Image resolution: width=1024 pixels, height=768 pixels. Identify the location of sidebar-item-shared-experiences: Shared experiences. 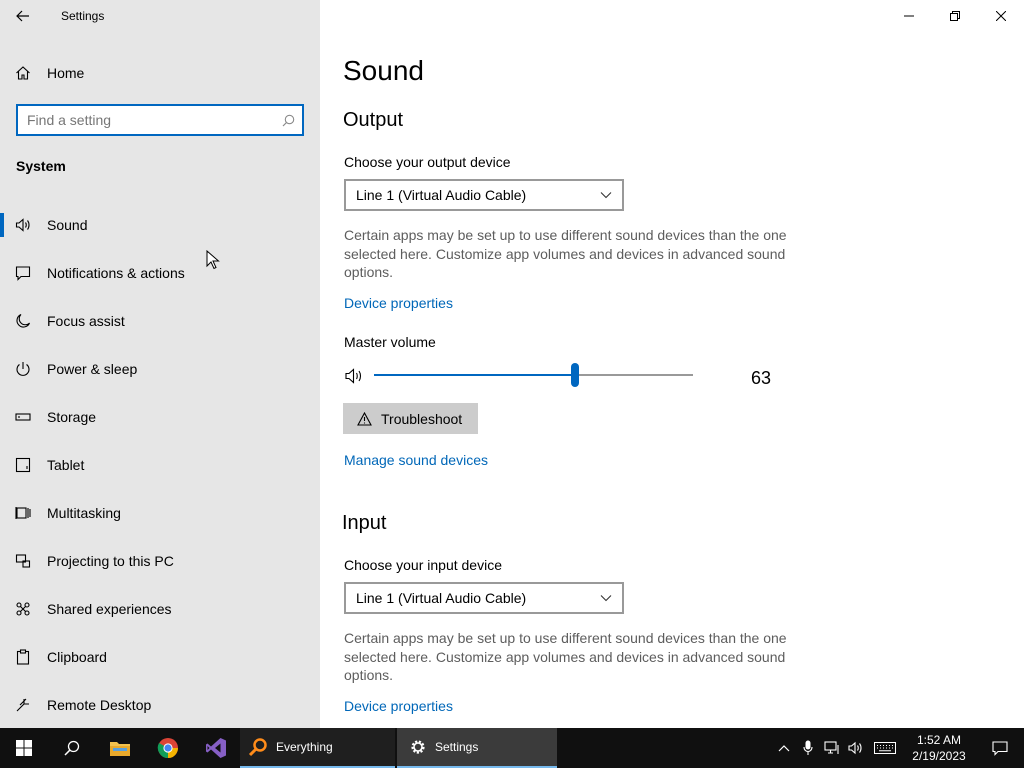
(160, 609).